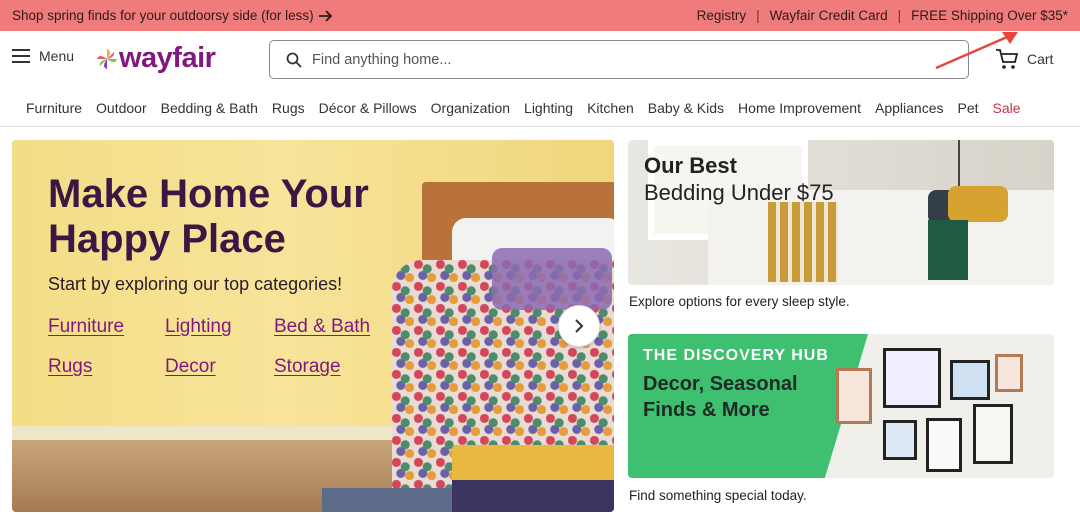 This screenshot has height=520, width=1080. What do you see at coordinates (967, 108) in the screenshot?
I see `category-pet: Pet` at bounding box center [967, 108].